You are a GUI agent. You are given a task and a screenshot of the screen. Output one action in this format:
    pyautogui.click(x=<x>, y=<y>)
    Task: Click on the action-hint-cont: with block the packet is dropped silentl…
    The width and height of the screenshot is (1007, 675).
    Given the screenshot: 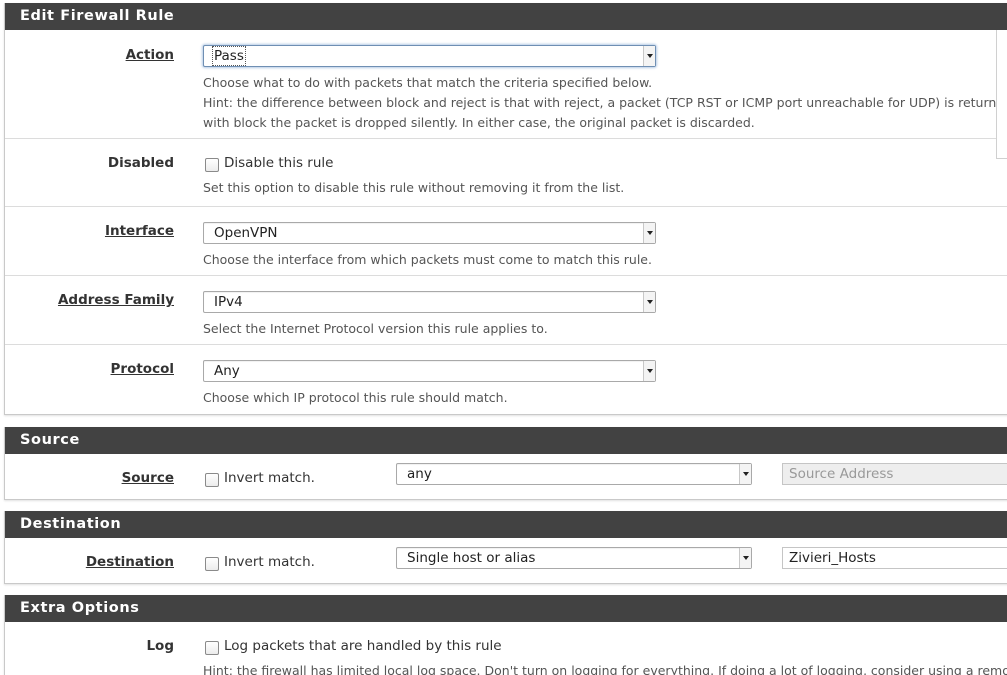 What is the action you would take?
    pyautogui.click(x=479, y=122)
    